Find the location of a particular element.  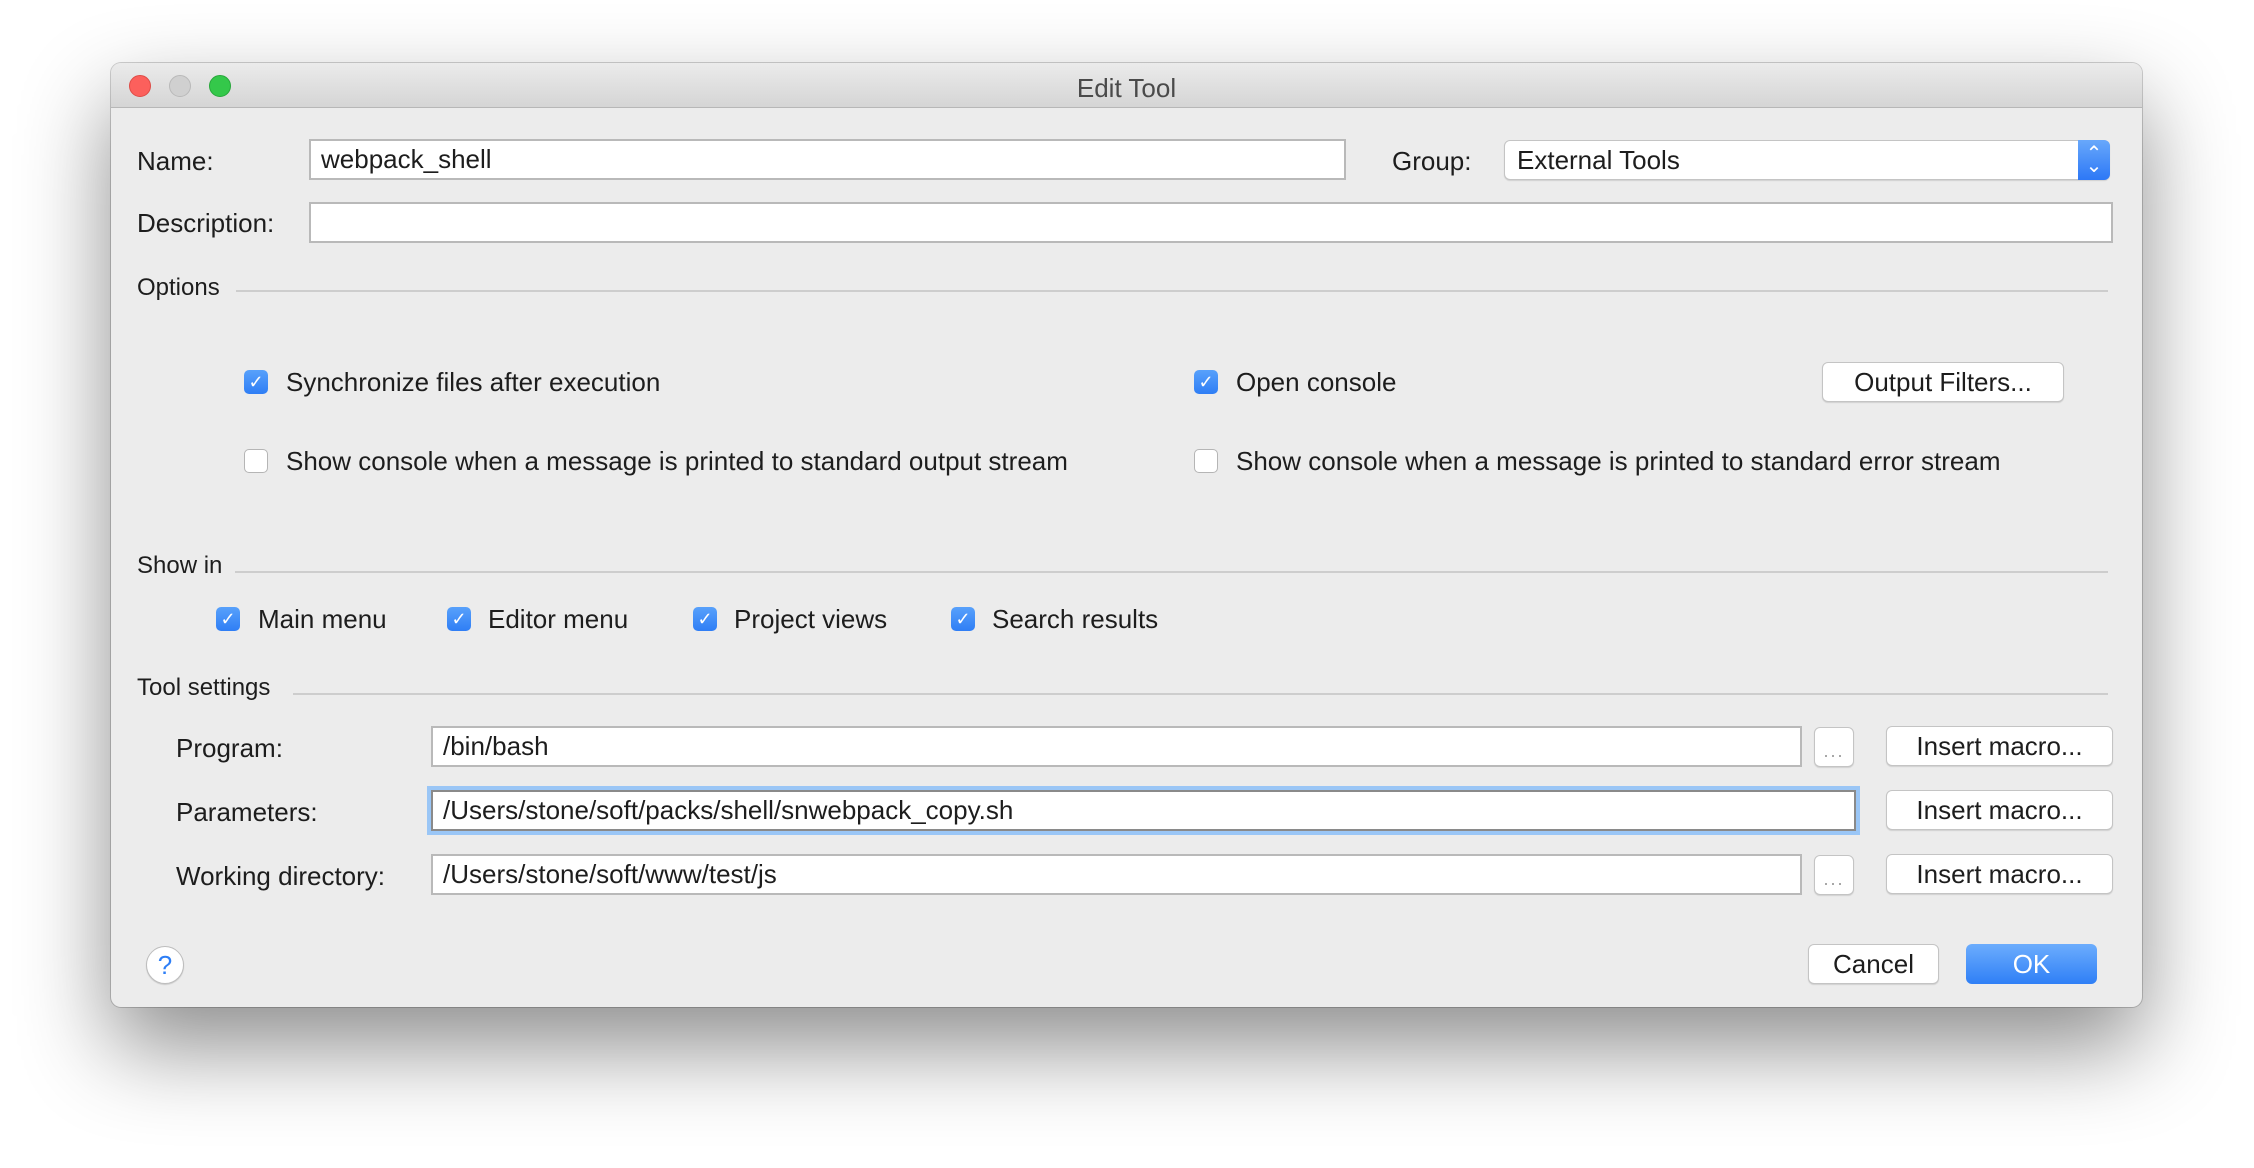

help-question-icon: ? is located at coordinates (165, 965).